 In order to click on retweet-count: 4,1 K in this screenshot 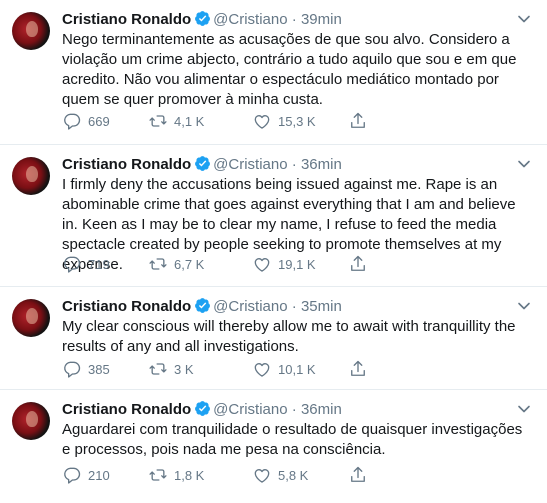, I will do `click(189, 121)`.